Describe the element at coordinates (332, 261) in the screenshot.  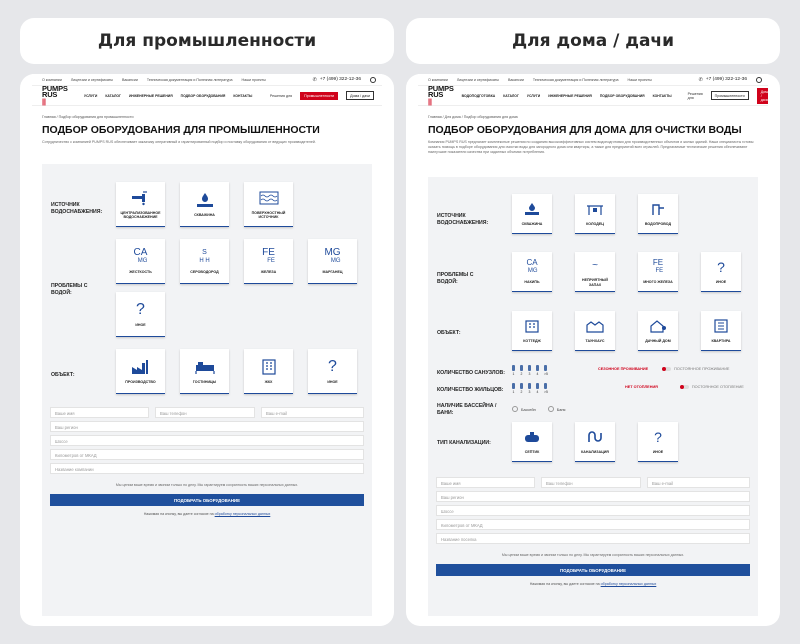
I see `tile-manganese: MG MG МАРГАНЕЦ` at that location.